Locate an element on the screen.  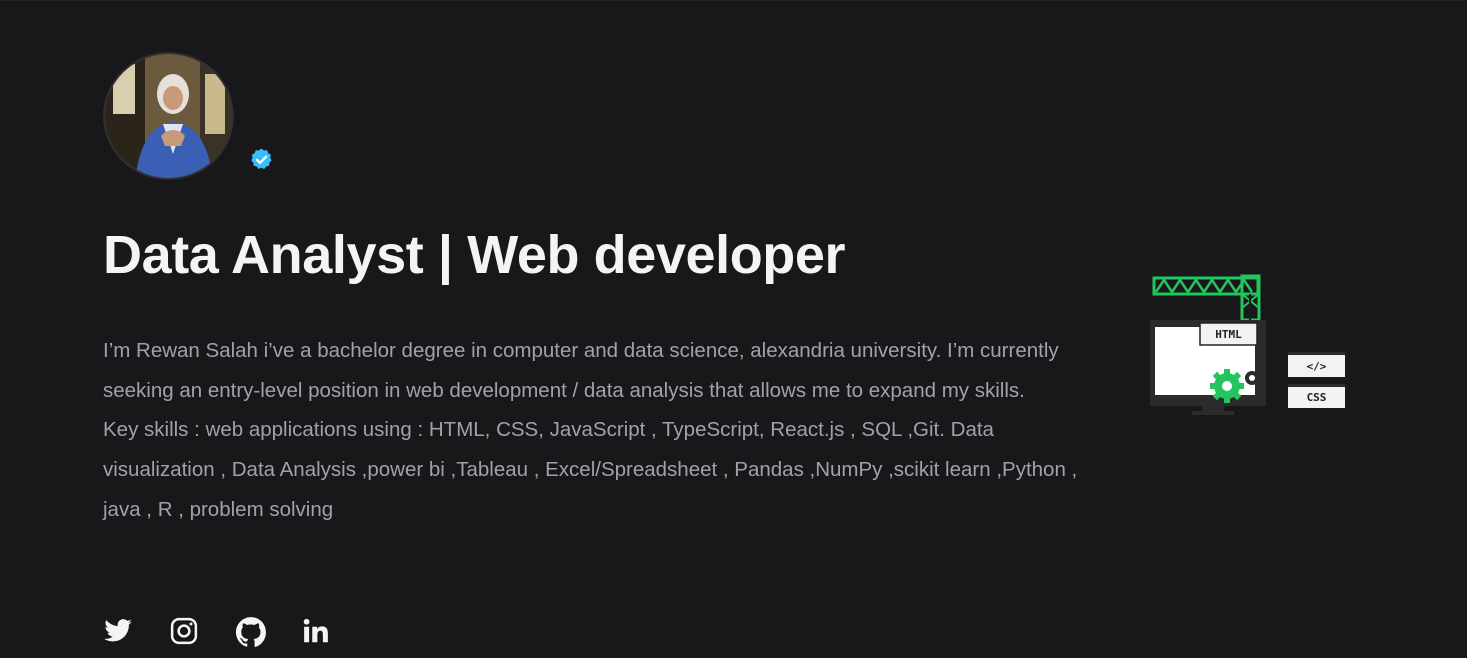
github-link is located at coordinates (251, 632).